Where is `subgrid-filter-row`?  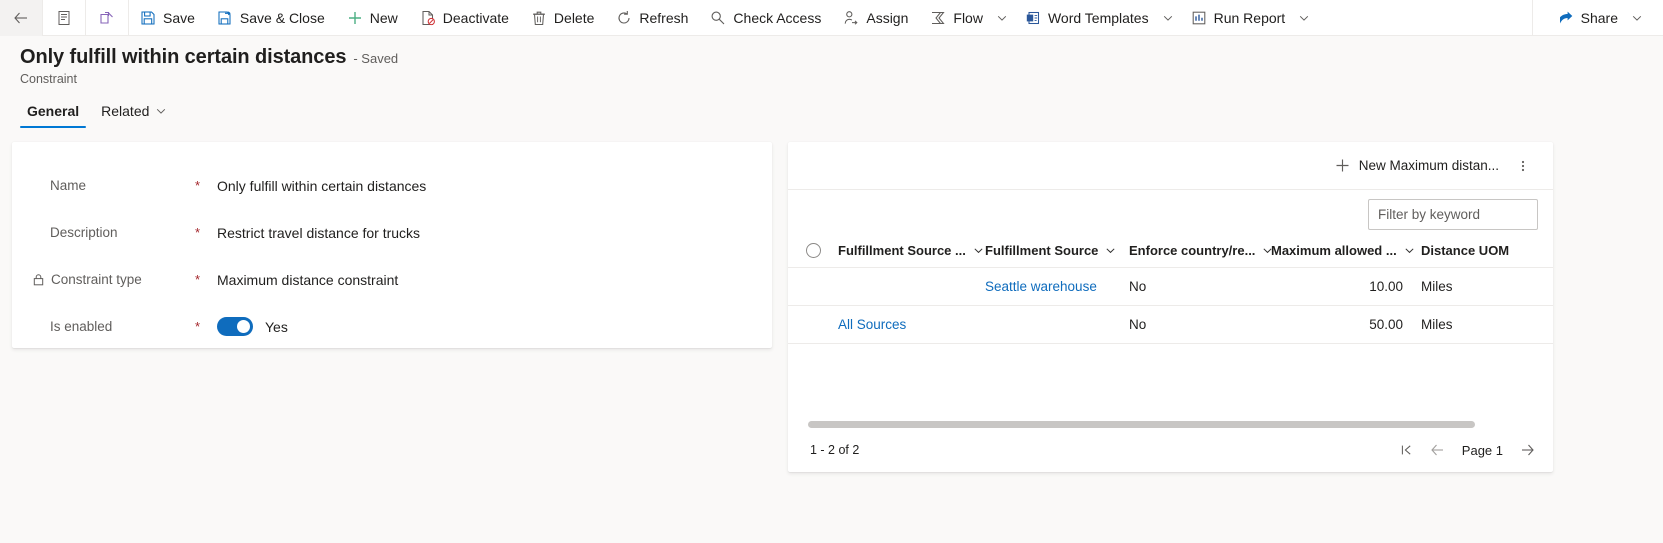 subgrid-filter-row is located at coordinates (1170, 213).